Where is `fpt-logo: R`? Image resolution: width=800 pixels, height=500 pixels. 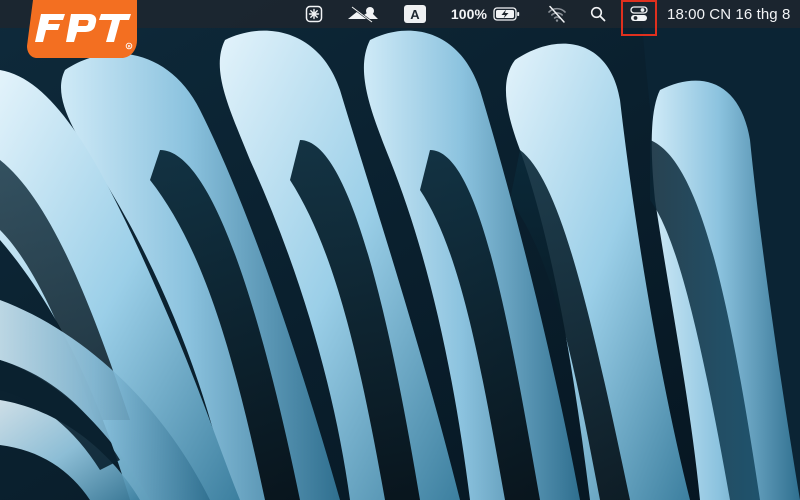
fpt-logo: R is located at coordinates (82, 29).